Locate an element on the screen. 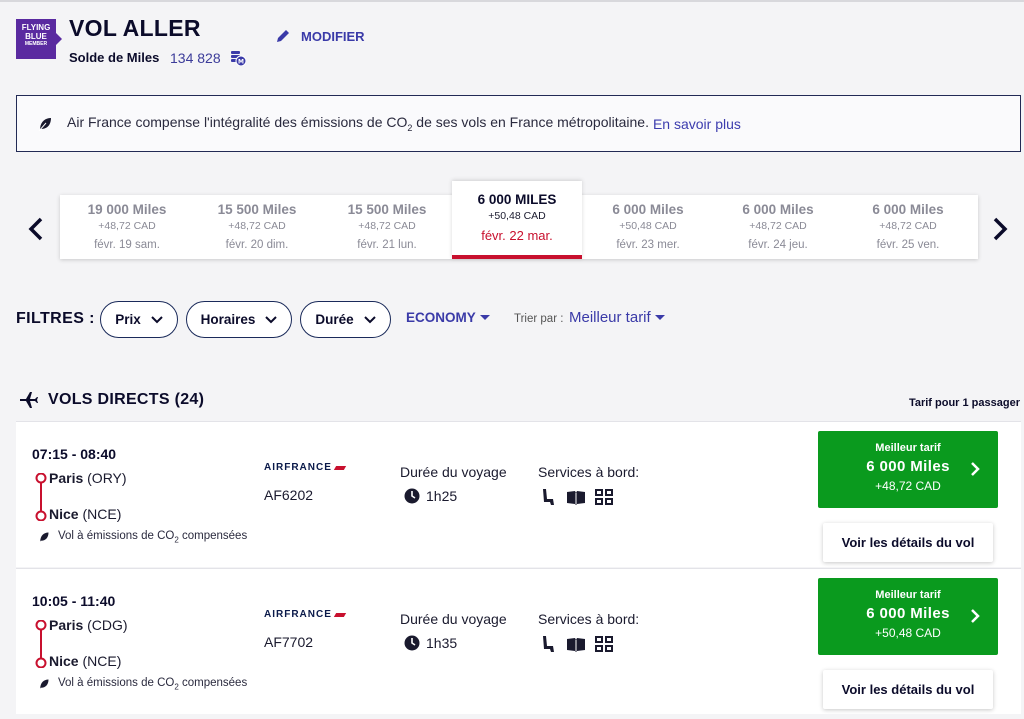 The image size is (1024, 719). departure-city: Paris (ORY) is located at coordinates (88, 478).